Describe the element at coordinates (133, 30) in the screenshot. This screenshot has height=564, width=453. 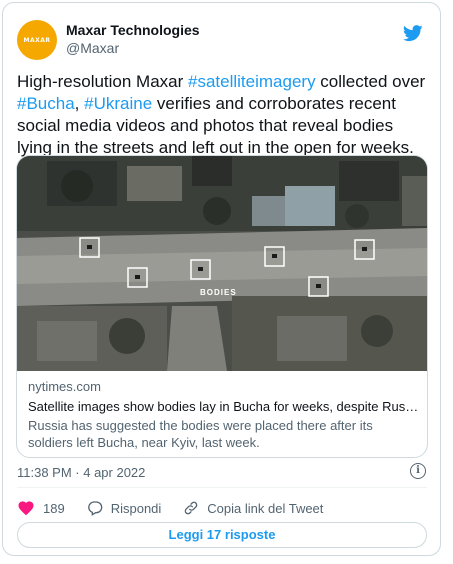
I see `author-name: Maxar Technologies` at that location.